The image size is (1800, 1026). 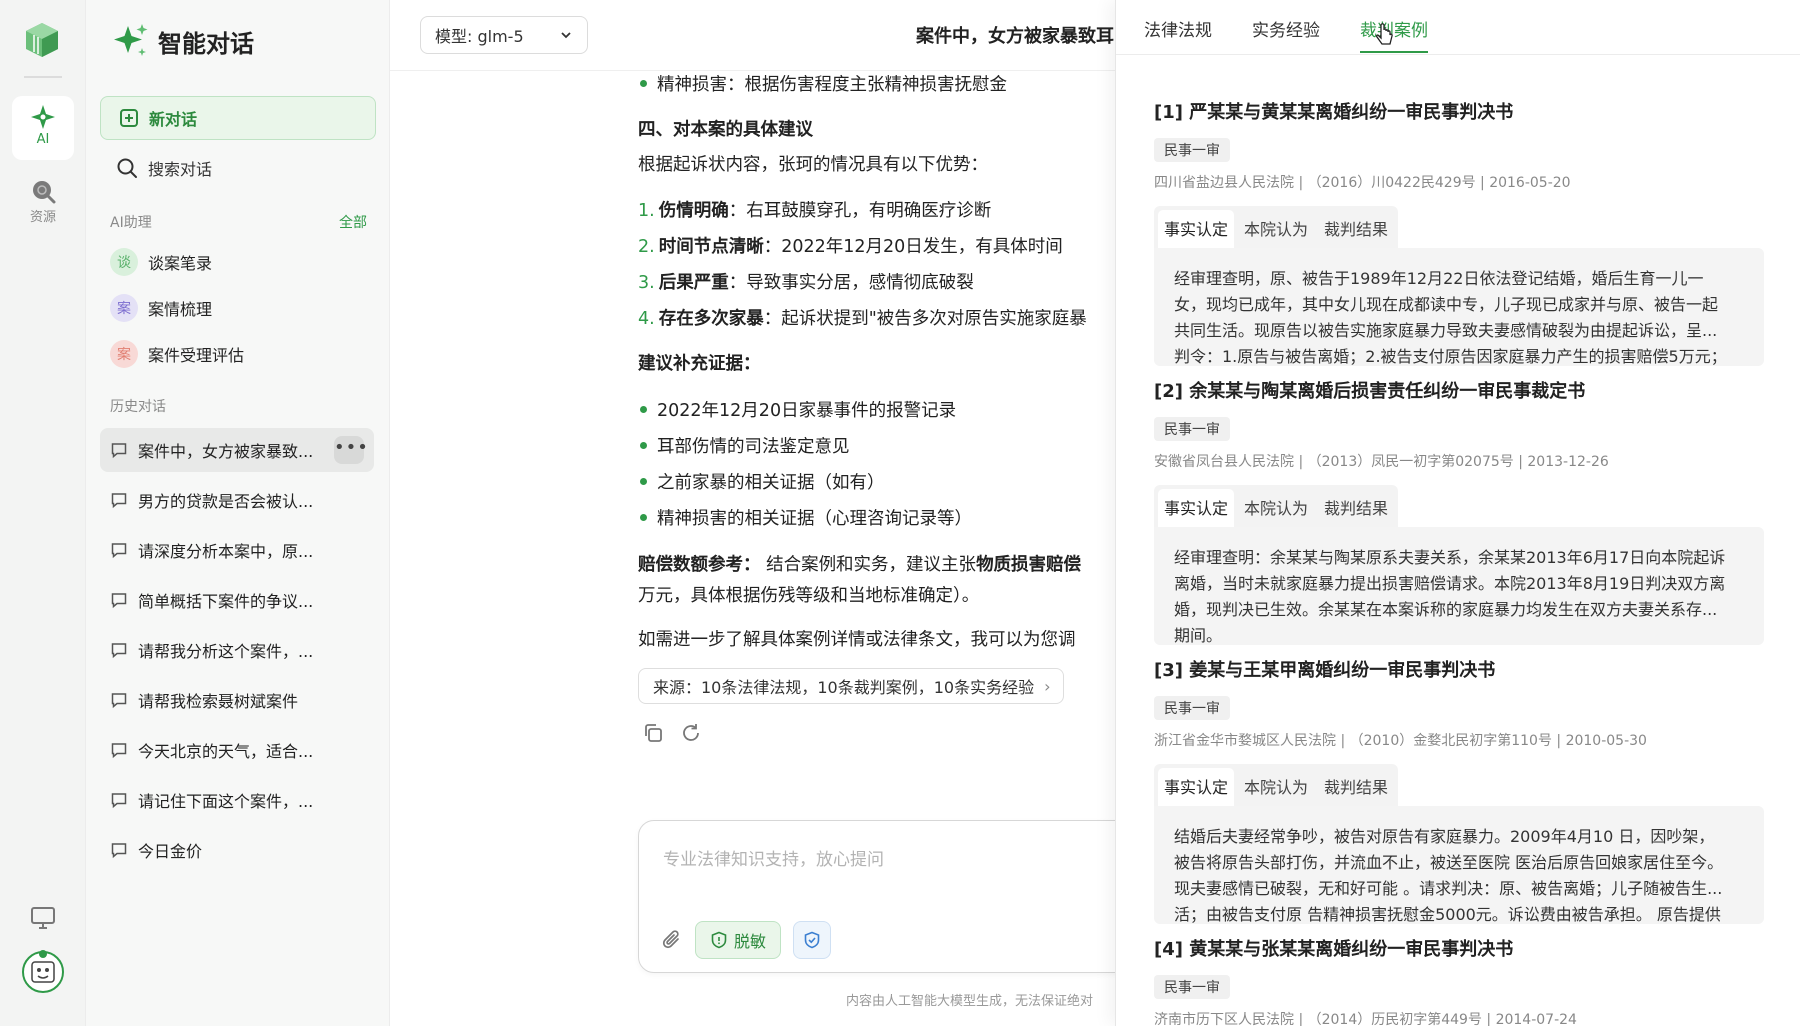 What do you see at coordinates (173, 119) in the screenshot?
I see `new-chat-label: 新对话` at bounding box center [173, 119].